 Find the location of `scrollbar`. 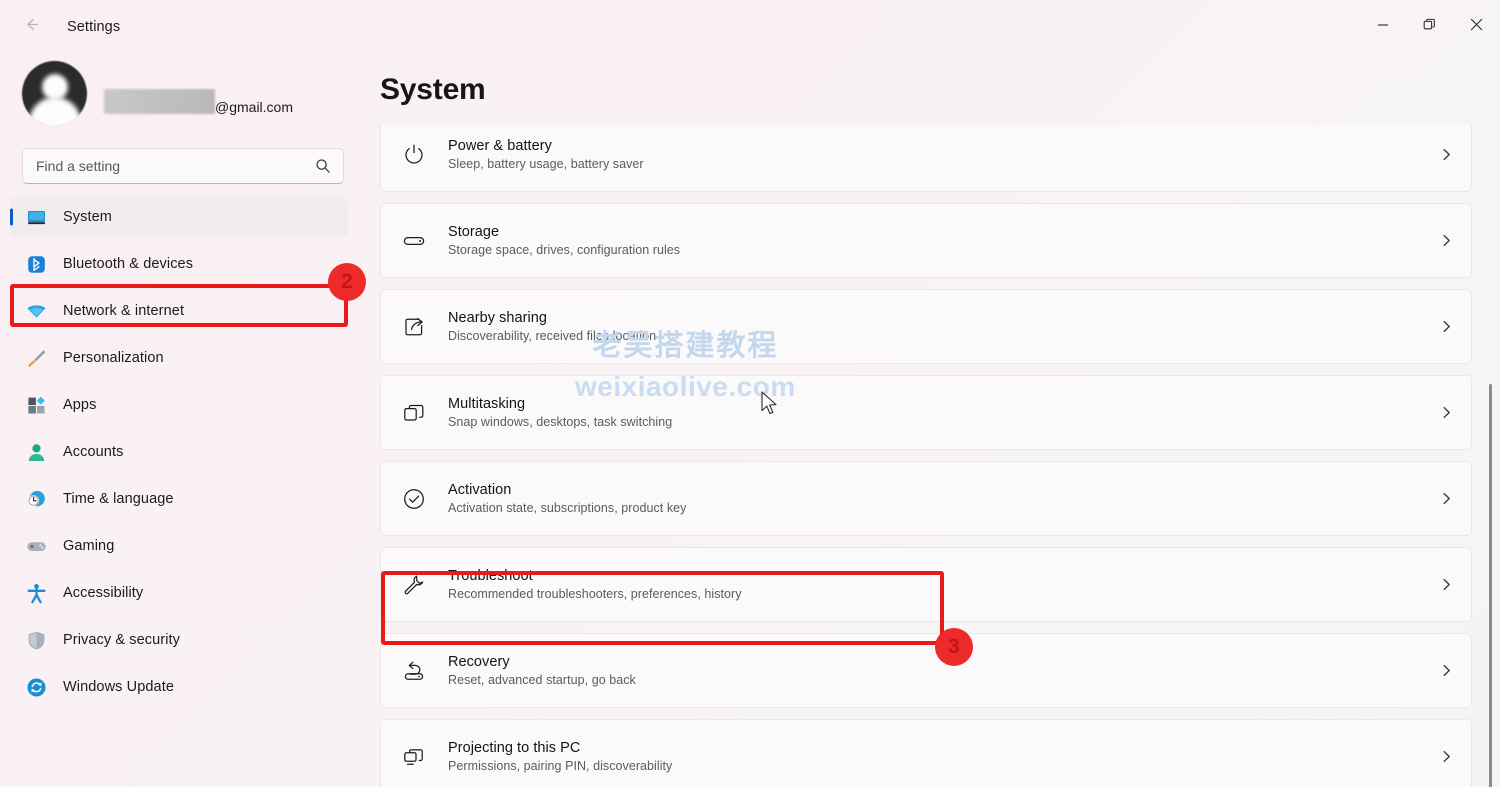

scrollbar is located at coordinates (1491, 483).